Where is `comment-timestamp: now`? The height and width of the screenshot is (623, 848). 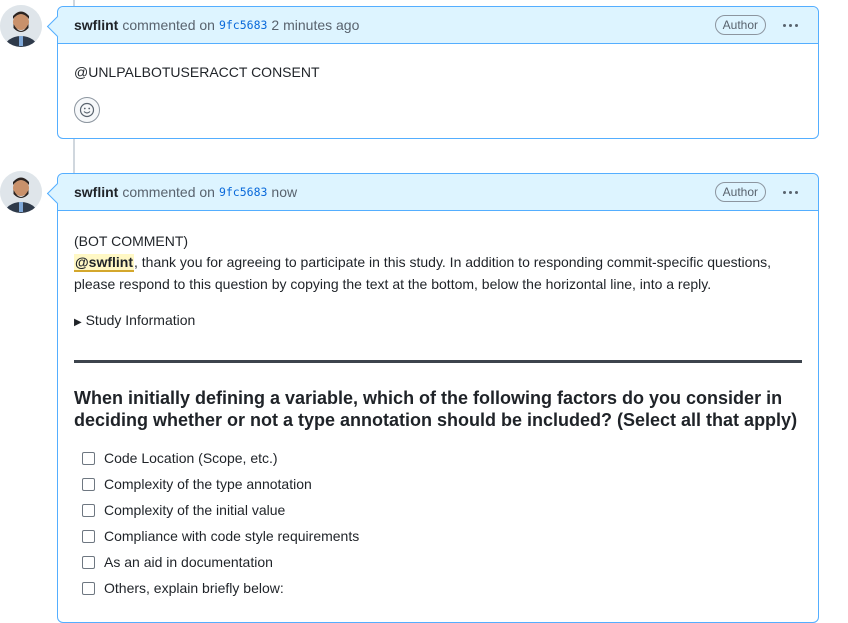
comment-timestamp: now is located at coordinates (284, 192).